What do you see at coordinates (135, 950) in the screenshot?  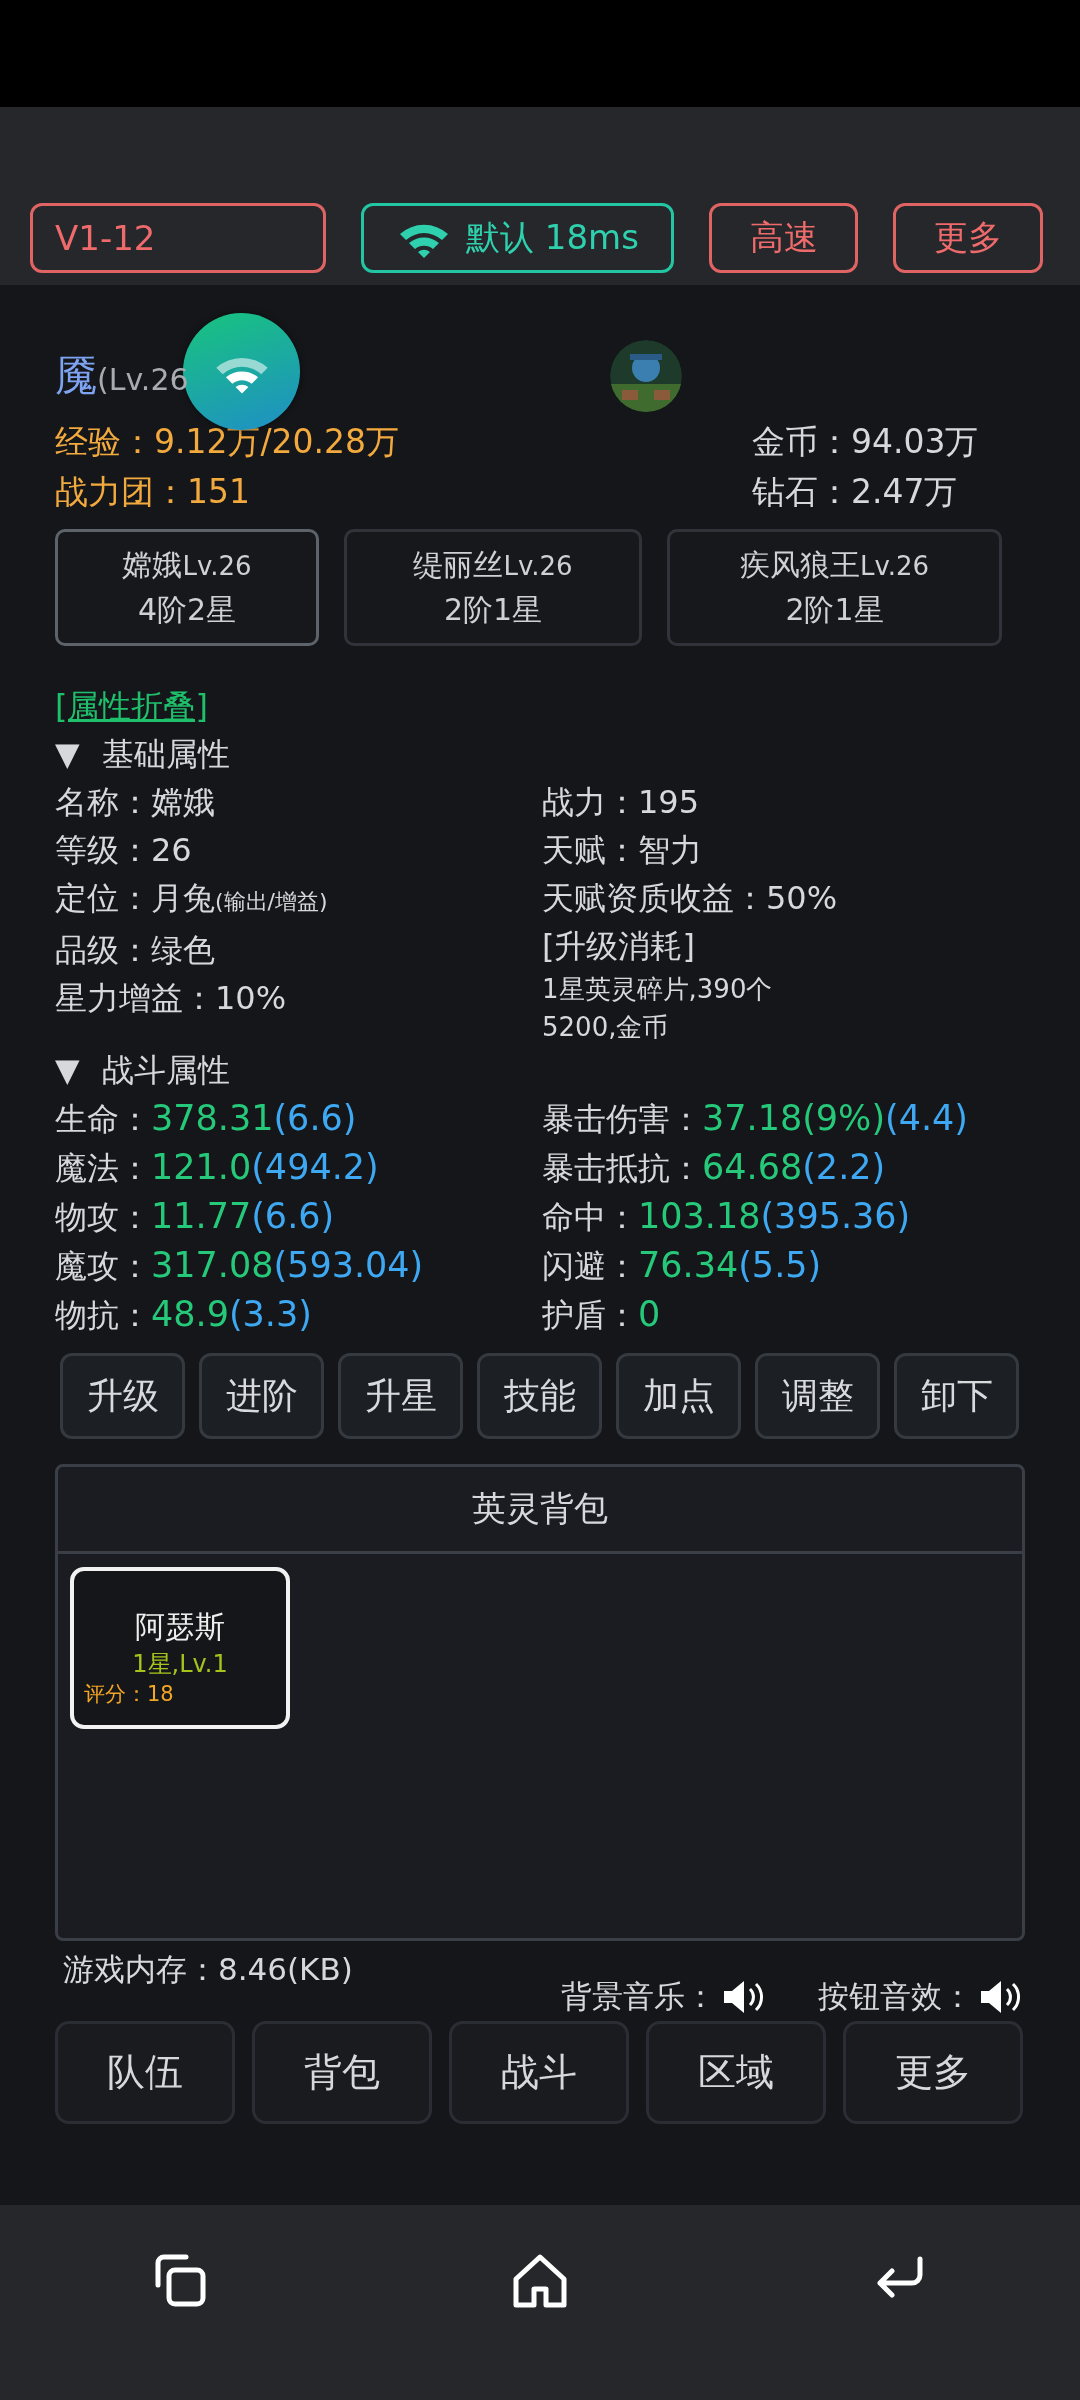 I see `attribute-text: 品级：绿色` at bounding box center [135, 950].